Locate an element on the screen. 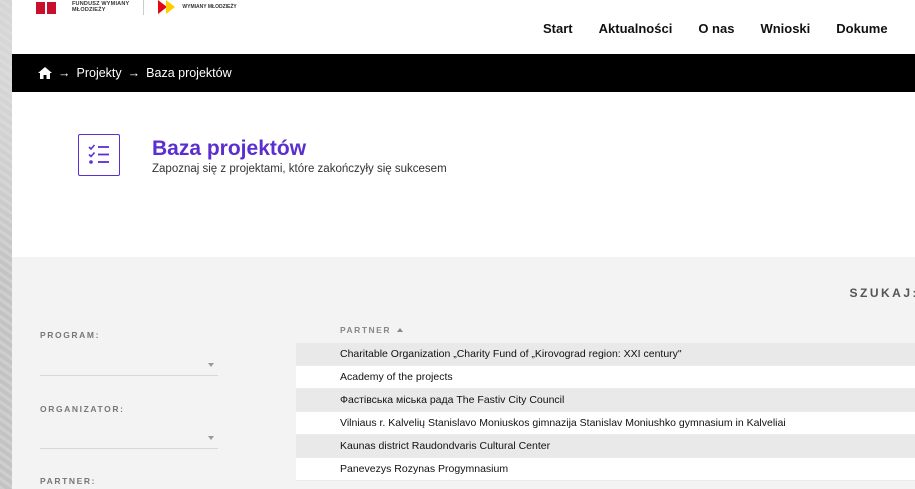  sort-ascending-icon is located at coordinates (399, 330).